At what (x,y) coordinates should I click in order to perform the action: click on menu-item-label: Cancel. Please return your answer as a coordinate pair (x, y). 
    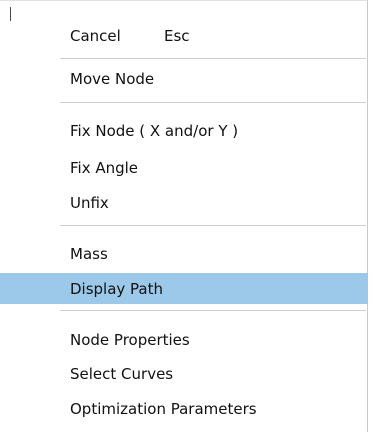
    Looking at the image, I should click on (95, 35).